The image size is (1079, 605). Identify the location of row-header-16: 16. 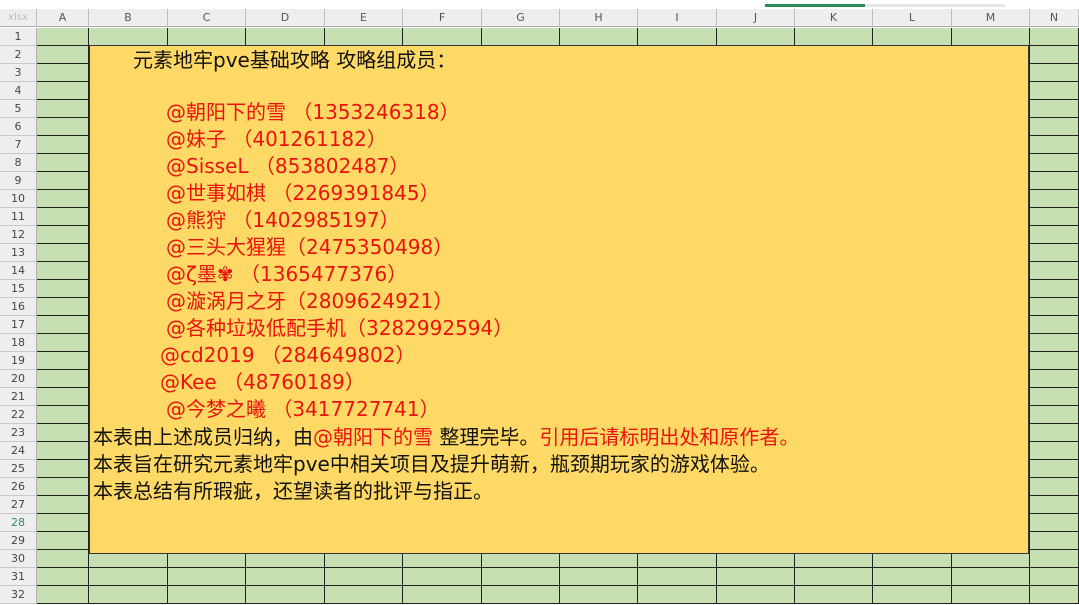
(18, 307).